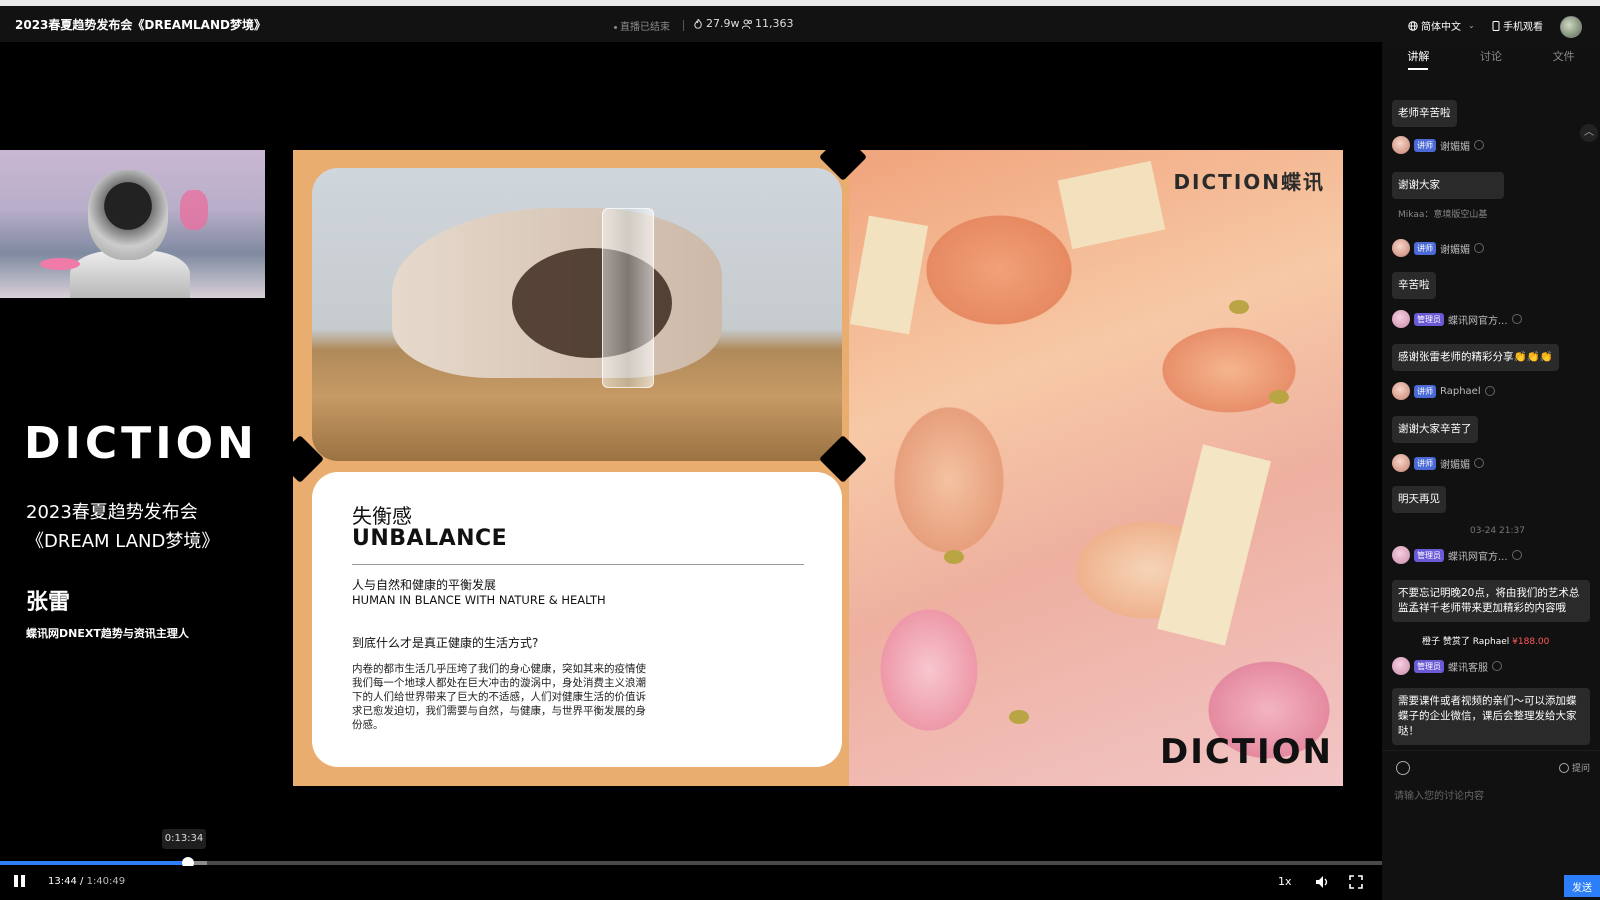 The height and width of the screenshot is (900, 1600). Describe the element at coordinates (1531, 642) in the screenshot. I see `gift-amount: ¥188.00` at that location.